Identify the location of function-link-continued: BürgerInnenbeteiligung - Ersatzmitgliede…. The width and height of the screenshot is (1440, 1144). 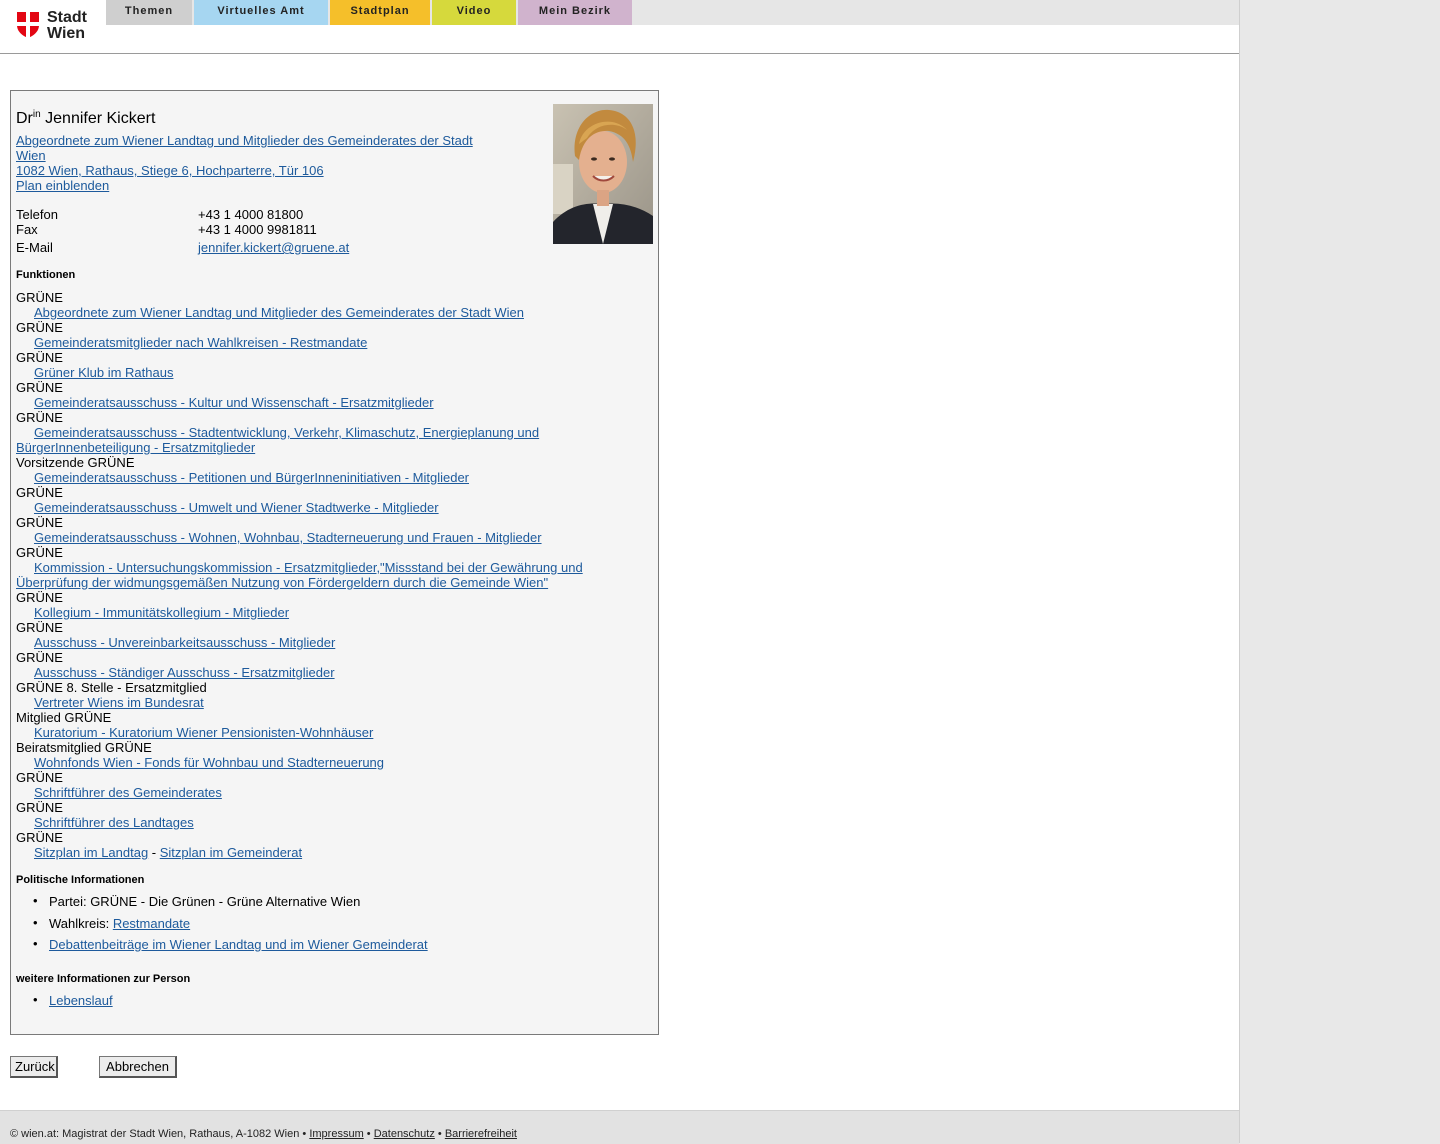
(135, 447).